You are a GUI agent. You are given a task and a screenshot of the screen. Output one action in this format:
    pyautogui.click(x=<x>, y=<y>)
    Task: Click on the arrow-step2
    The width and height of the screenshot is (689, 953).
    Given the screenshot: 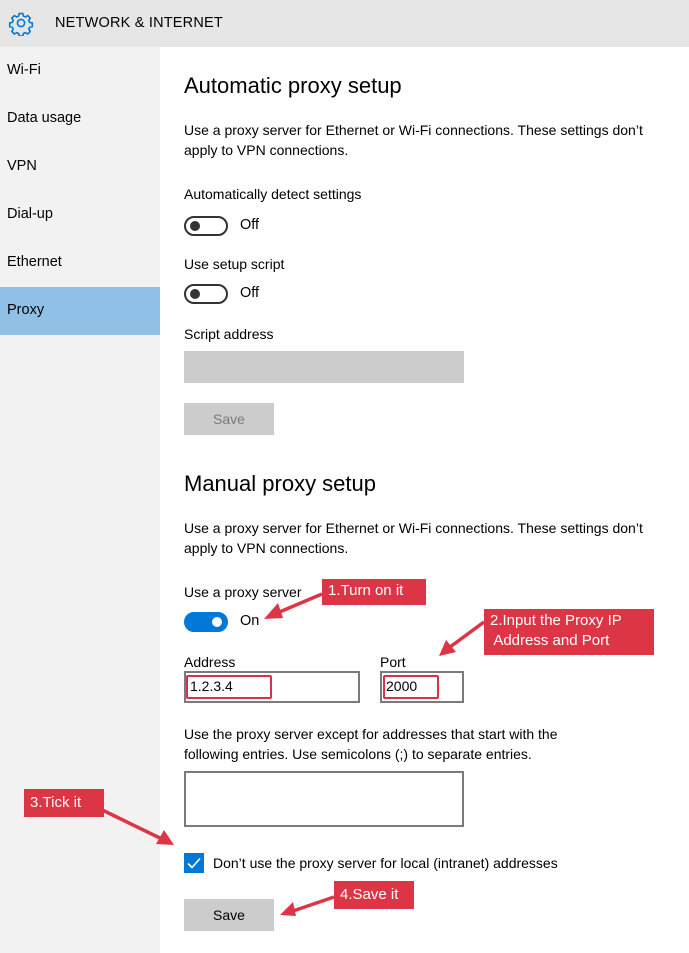 What is the action you would take?
    pyautogui.click(x=465, y=636)
    